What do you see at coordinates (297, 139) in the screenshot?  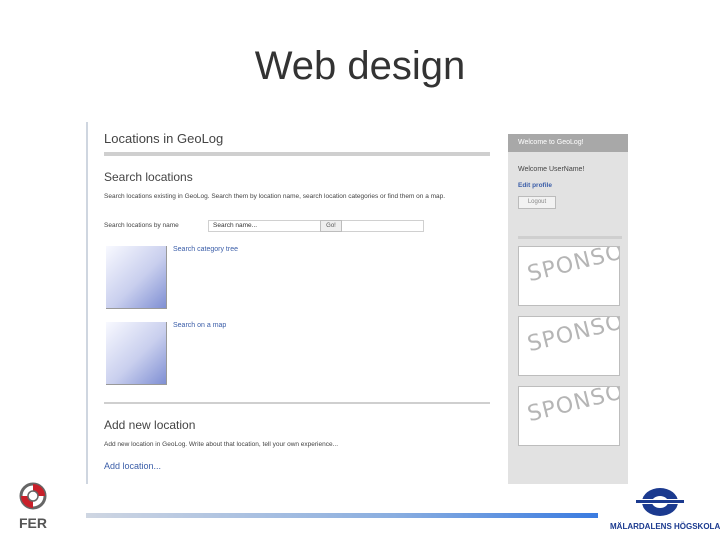 I see `main-column: Locations in GeoLog` at bounding box center [297, 139].